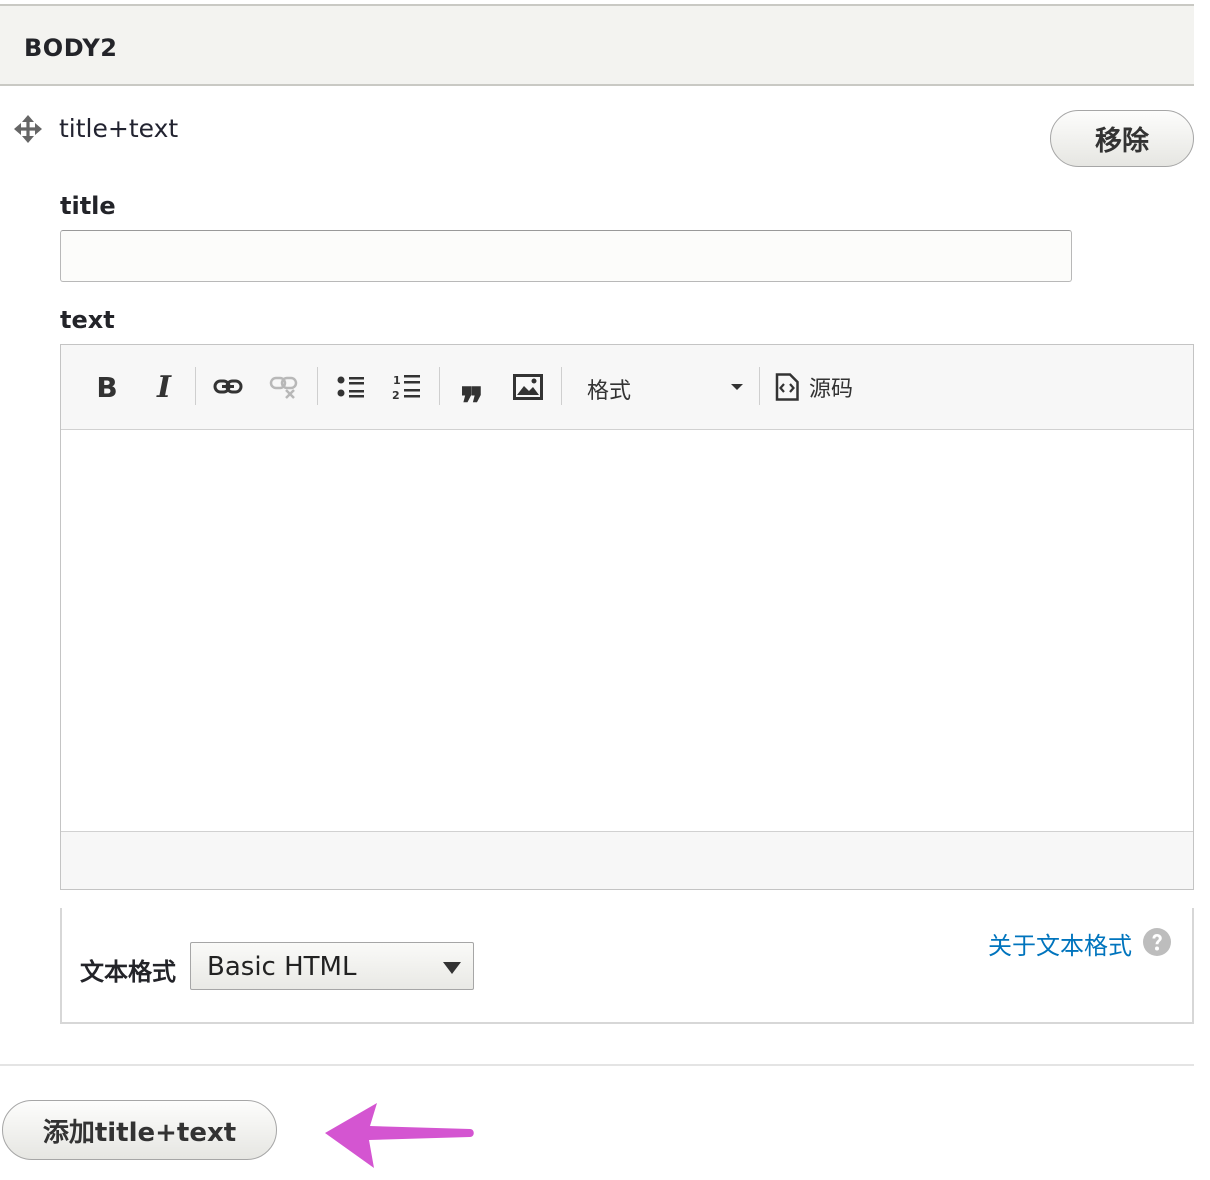 Image resolution: width=1210 pixels, height=1180 pixels. What do you see at coordinates (1157, 942) in the screenshot?
I see `help-icon` at bounding box center [1157, 942].